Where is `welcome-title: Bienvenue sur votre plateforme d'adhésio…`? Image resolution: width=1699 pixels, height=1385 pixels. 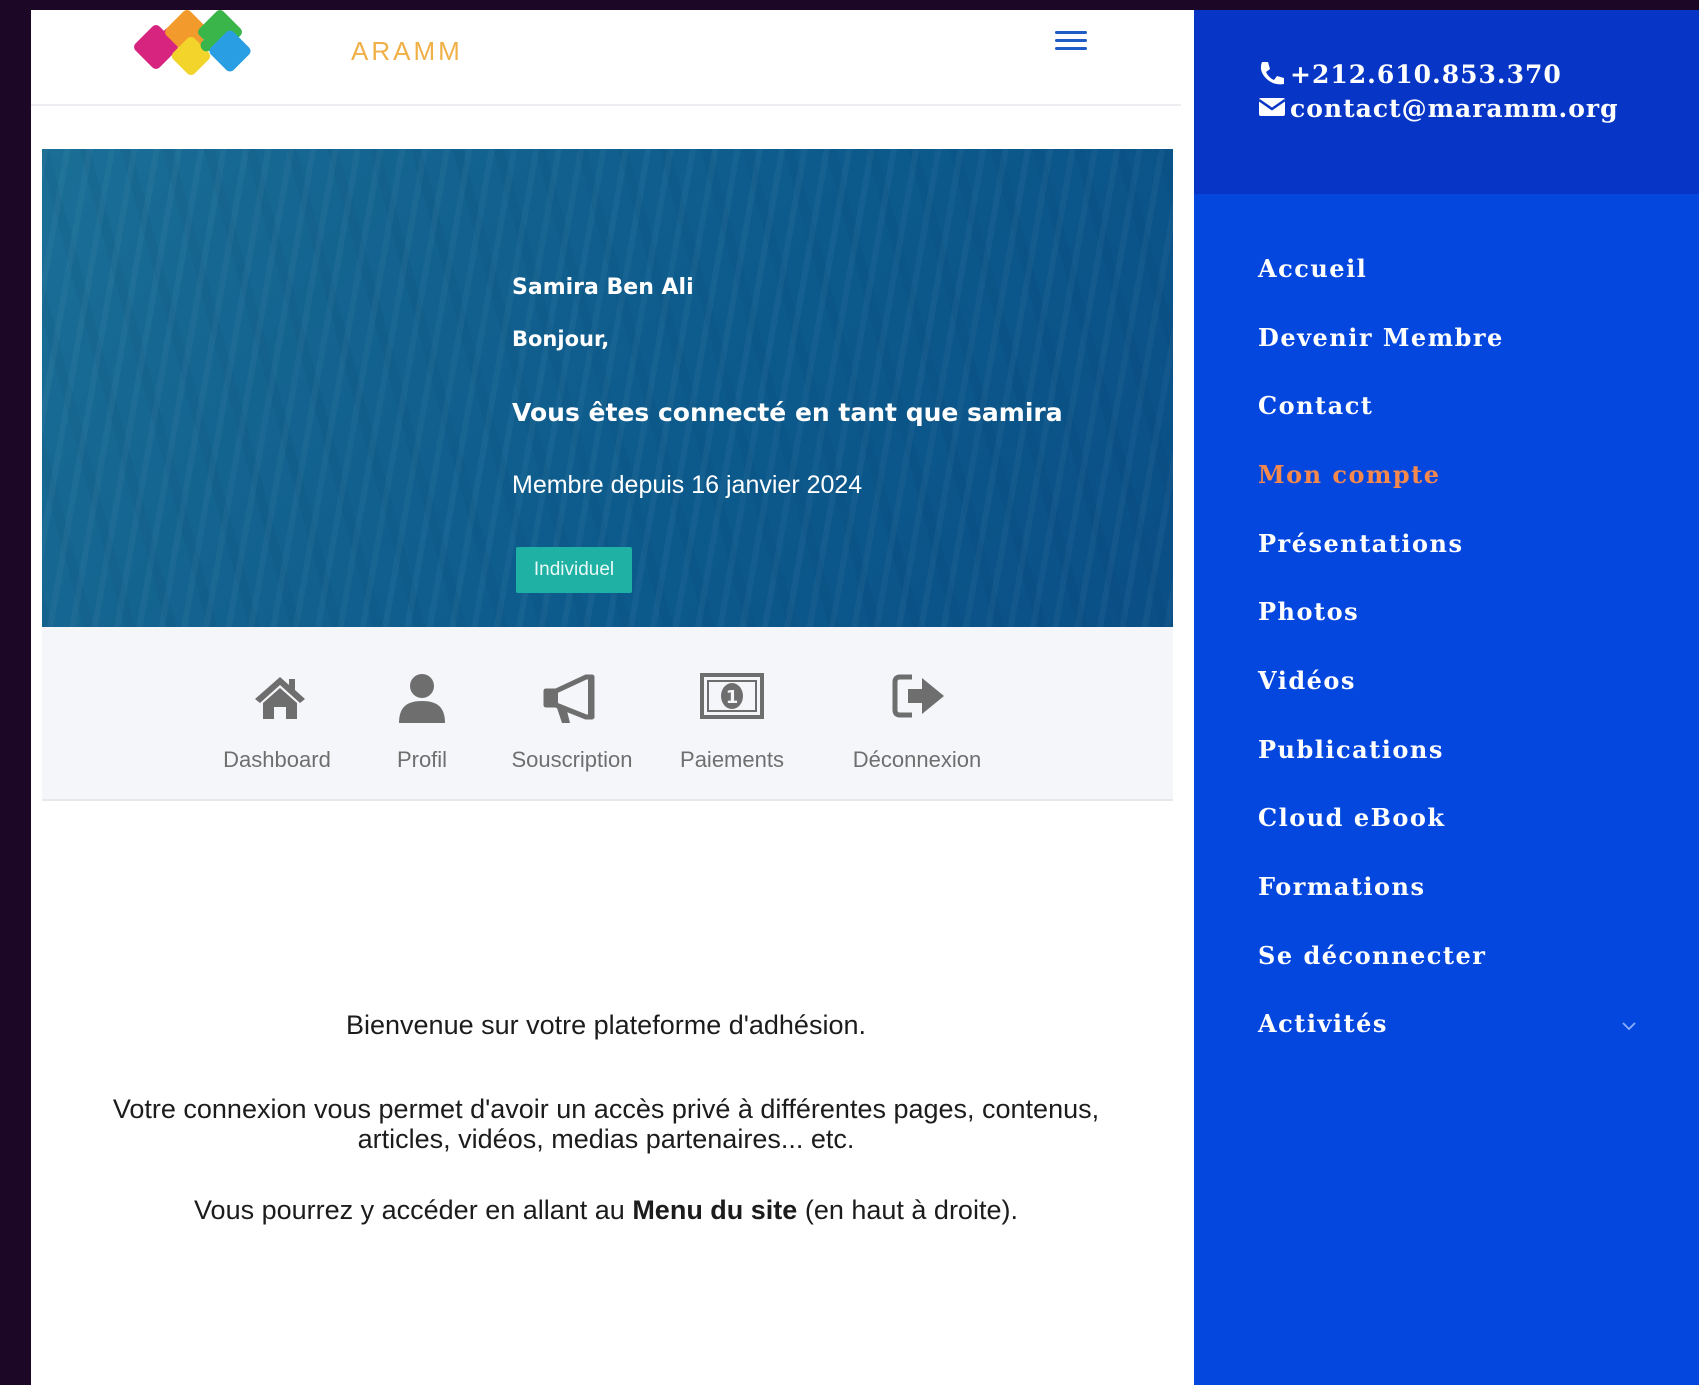 welcome-title: Bienvenue sur votre plateforme d'adhésio… is located at coordinates (606, 1025).